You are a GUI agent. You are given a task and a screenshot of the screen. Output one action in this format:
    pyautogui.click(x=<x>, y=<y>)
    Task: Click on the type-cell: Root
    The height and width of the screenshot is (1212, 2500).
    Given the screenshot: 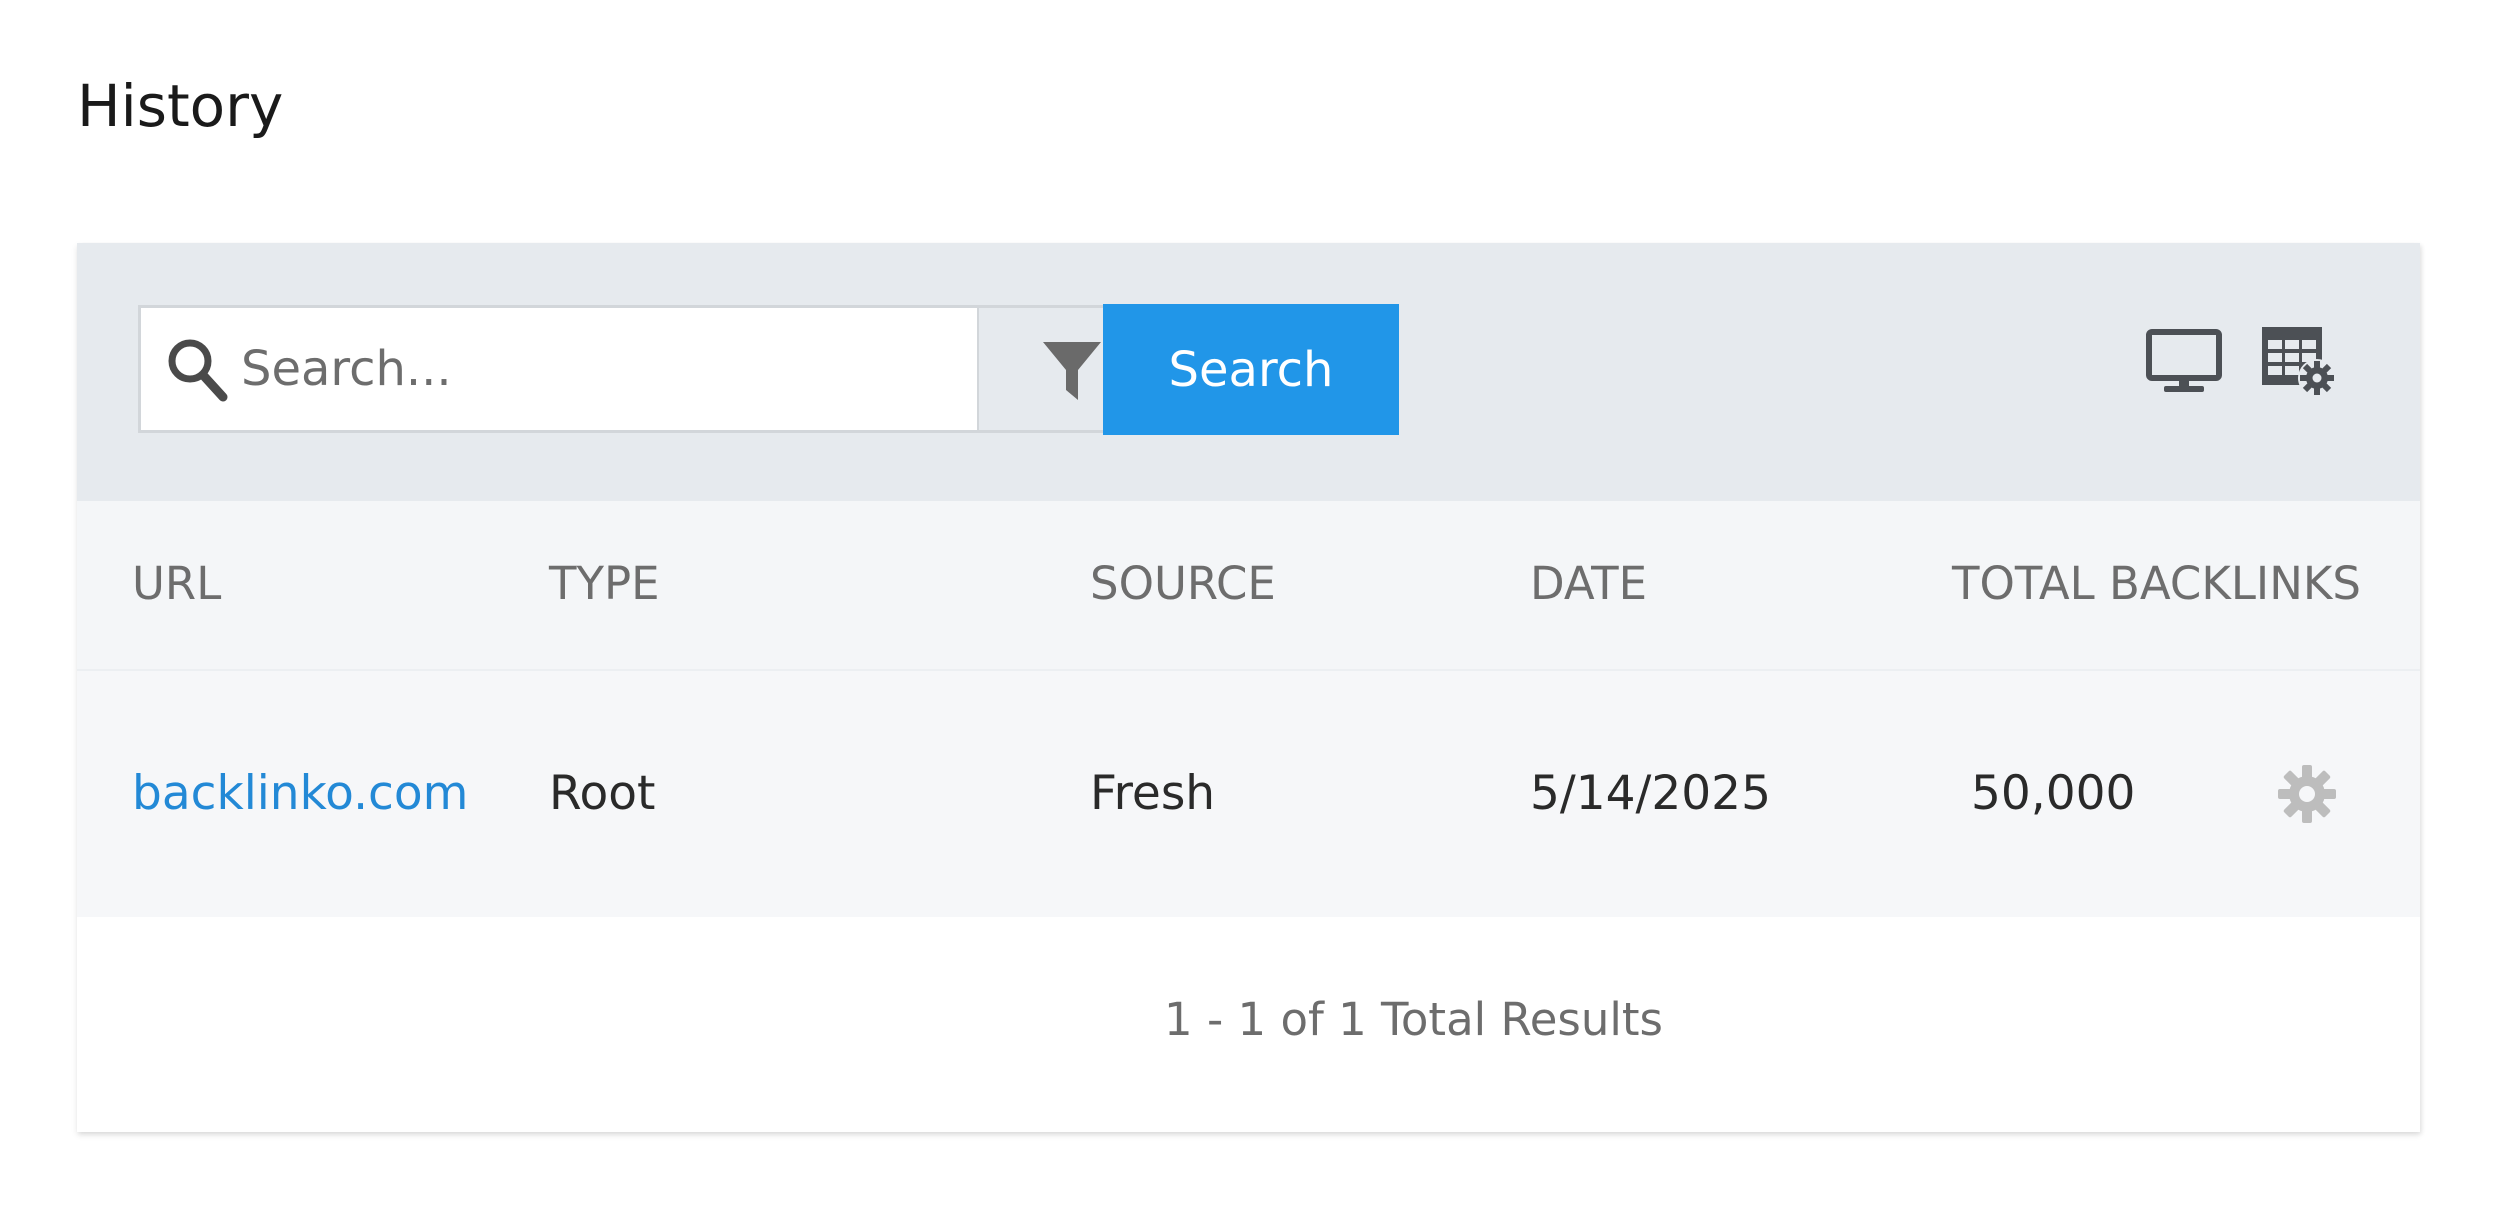 What is the action you would take?
    pyautogui.click(x=602, y=793)
    